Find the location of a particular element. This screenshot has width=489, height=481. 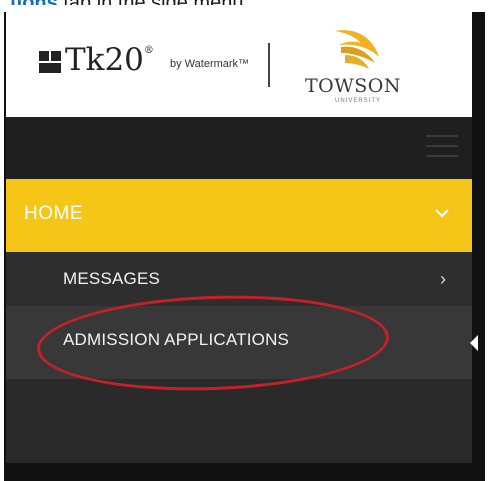

sidebar-item-messages: MESSAGES › is located at coordinates (239, 279).